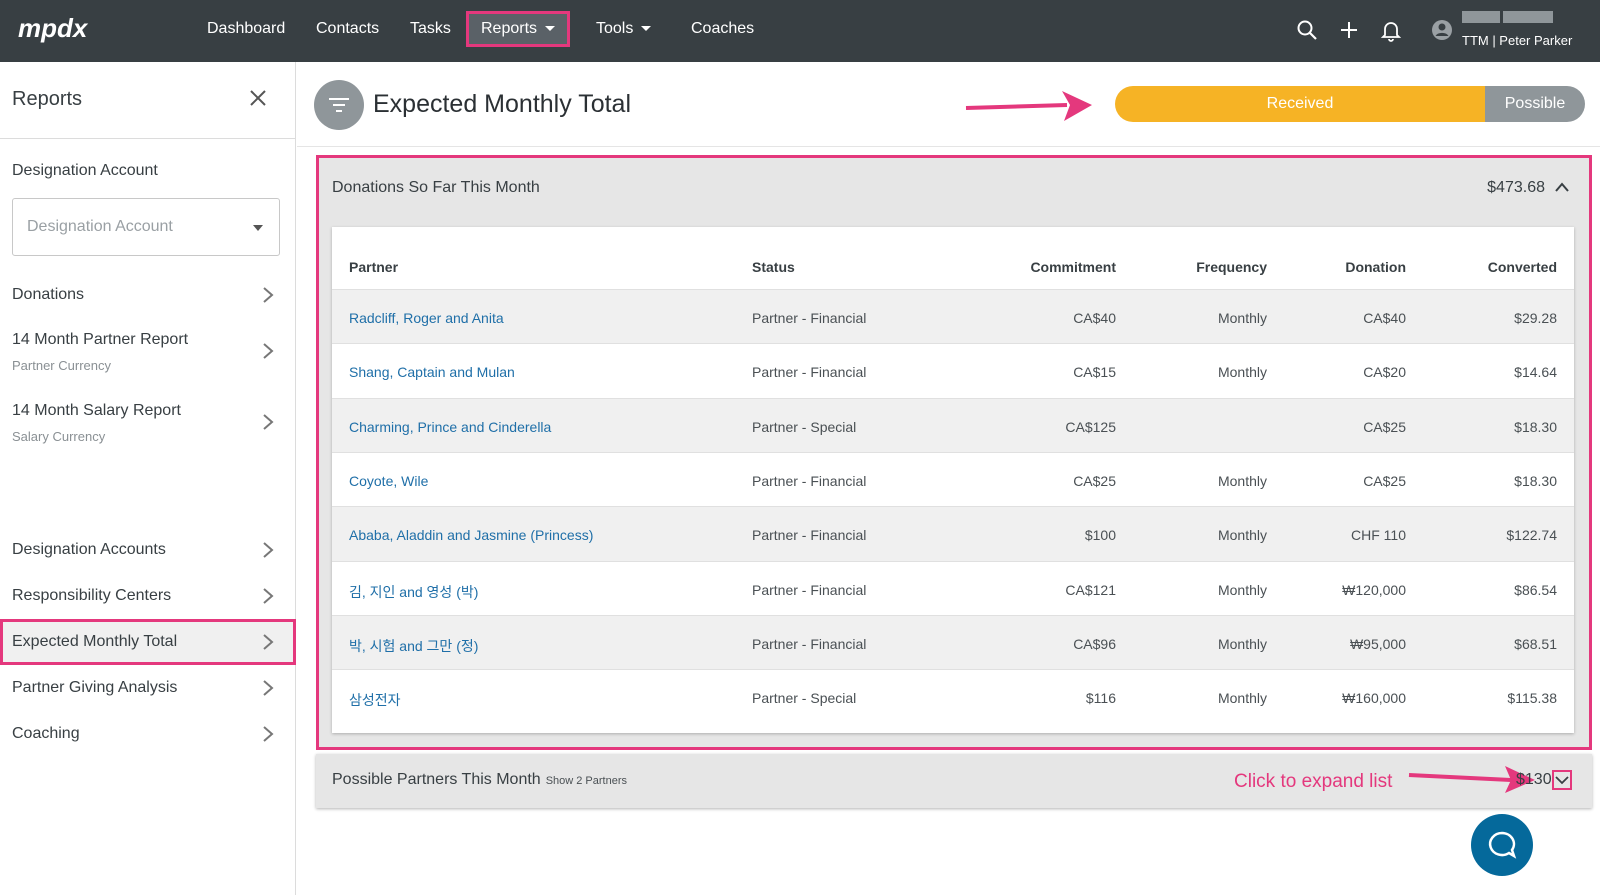  Describe the element at coordinates (61, 365) in the screenshot. I see `sidebar-item-sublabel: Partner Currency` at that location.